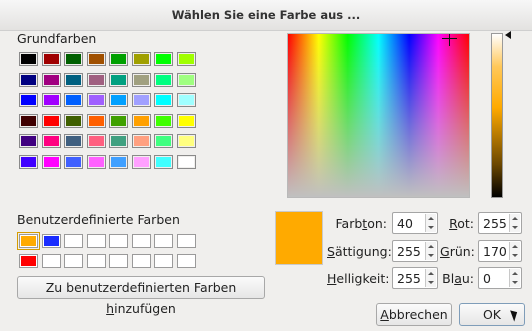 The image size is (532, 331). I want to click on blue-up-arrow-icon, so click(515, 273).